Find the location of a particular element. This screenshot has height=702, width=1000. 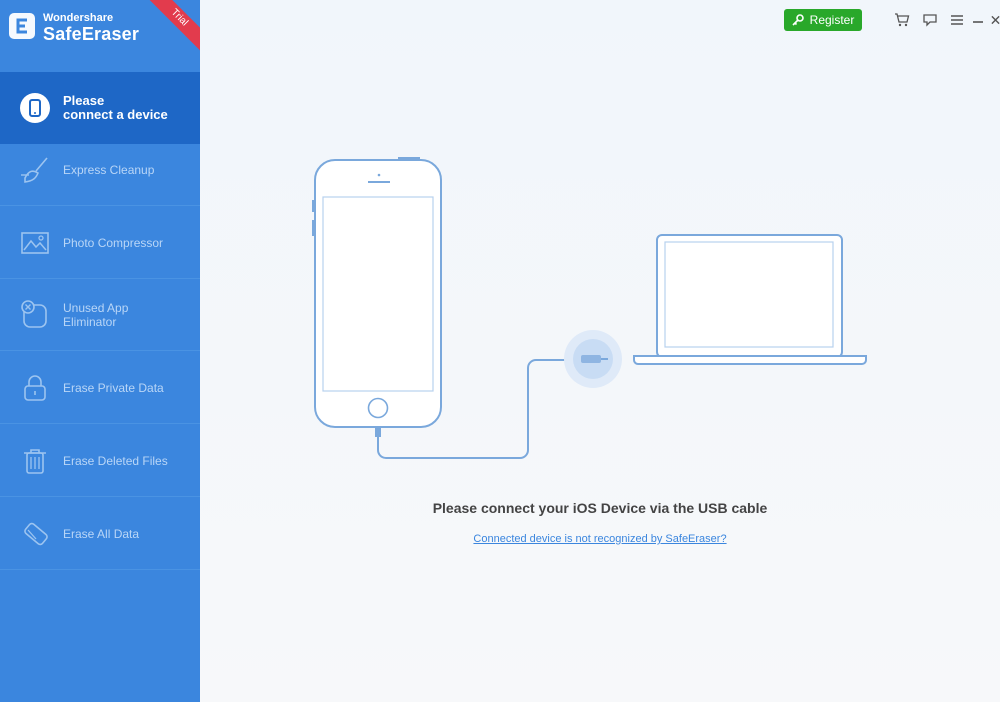

sidebar-item-erase-private-data: Erase Private Data is located at coordinates (100, 388).